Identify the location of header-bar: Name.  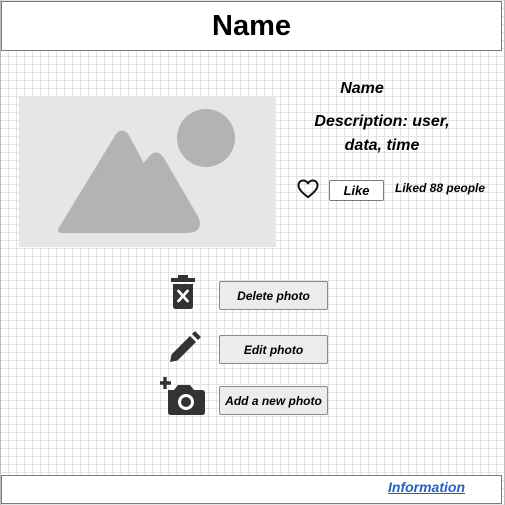
(251, 26).